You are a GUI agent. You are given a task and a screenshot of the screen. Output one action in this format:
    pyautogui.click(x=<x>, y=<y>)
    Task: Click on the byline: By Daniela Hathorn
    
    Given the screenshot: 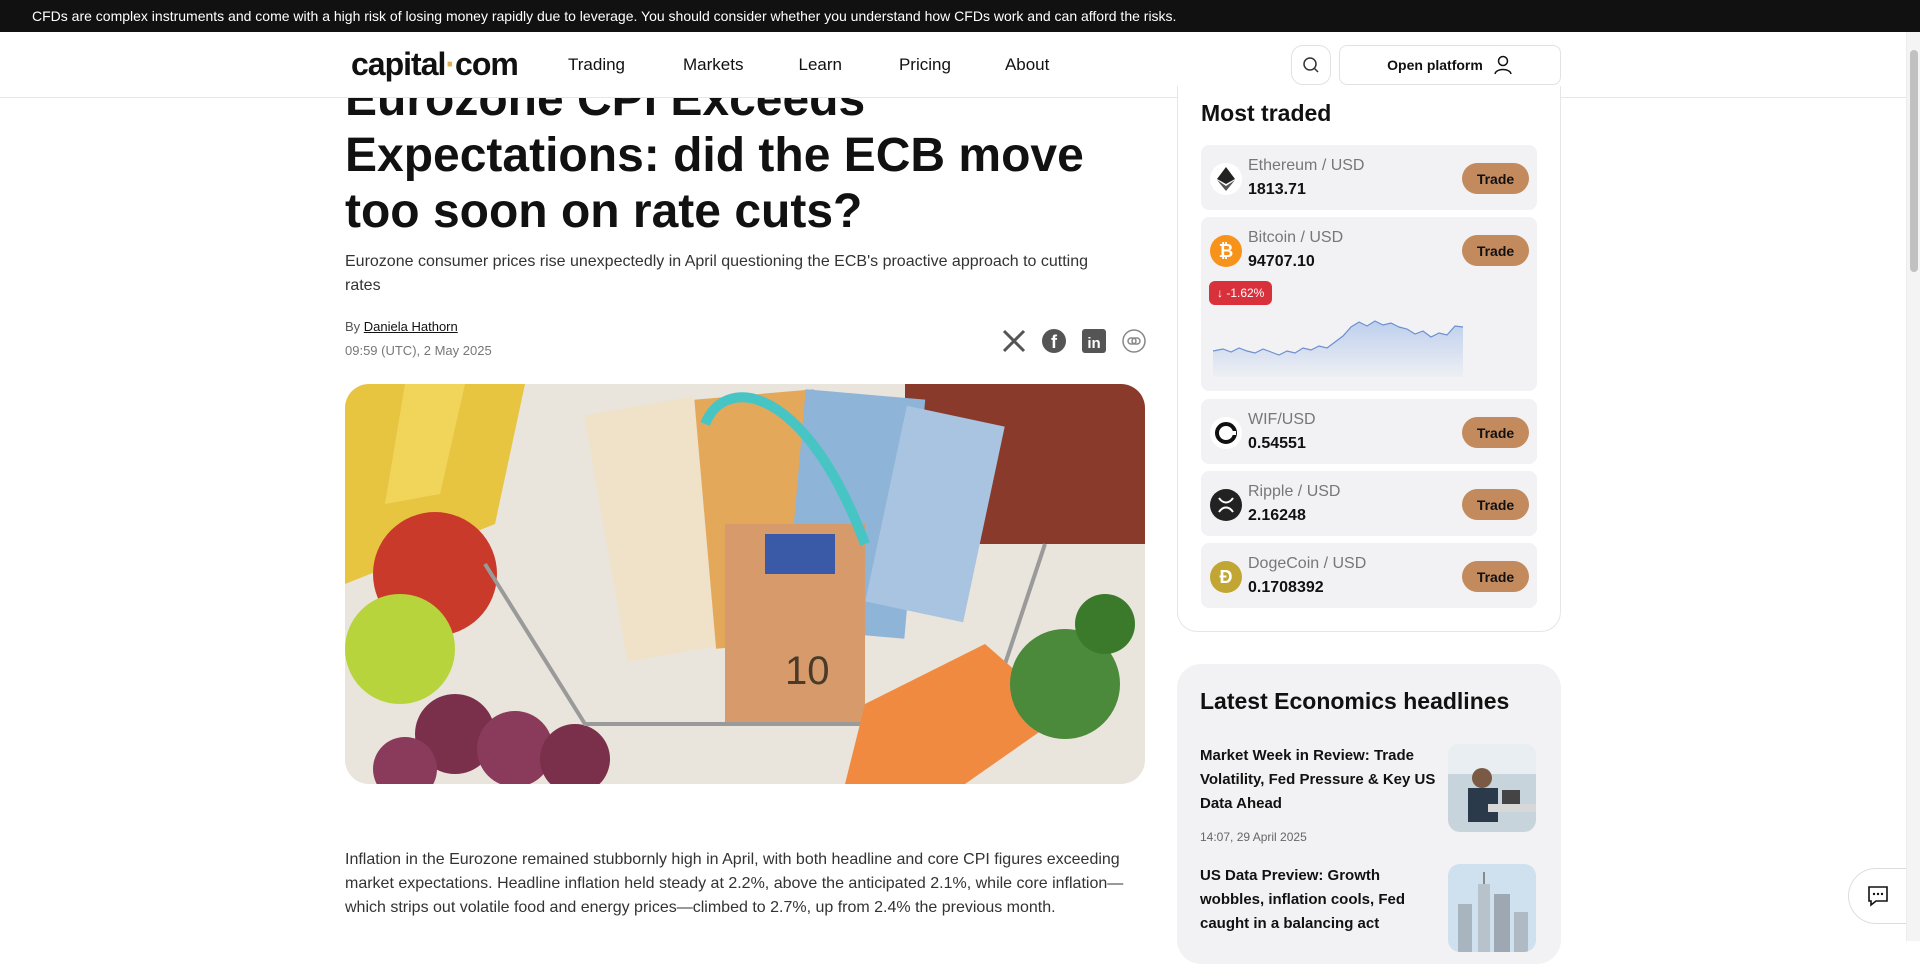 What is the action you would take?
    pyautogui.click(x=401, y=326)
    